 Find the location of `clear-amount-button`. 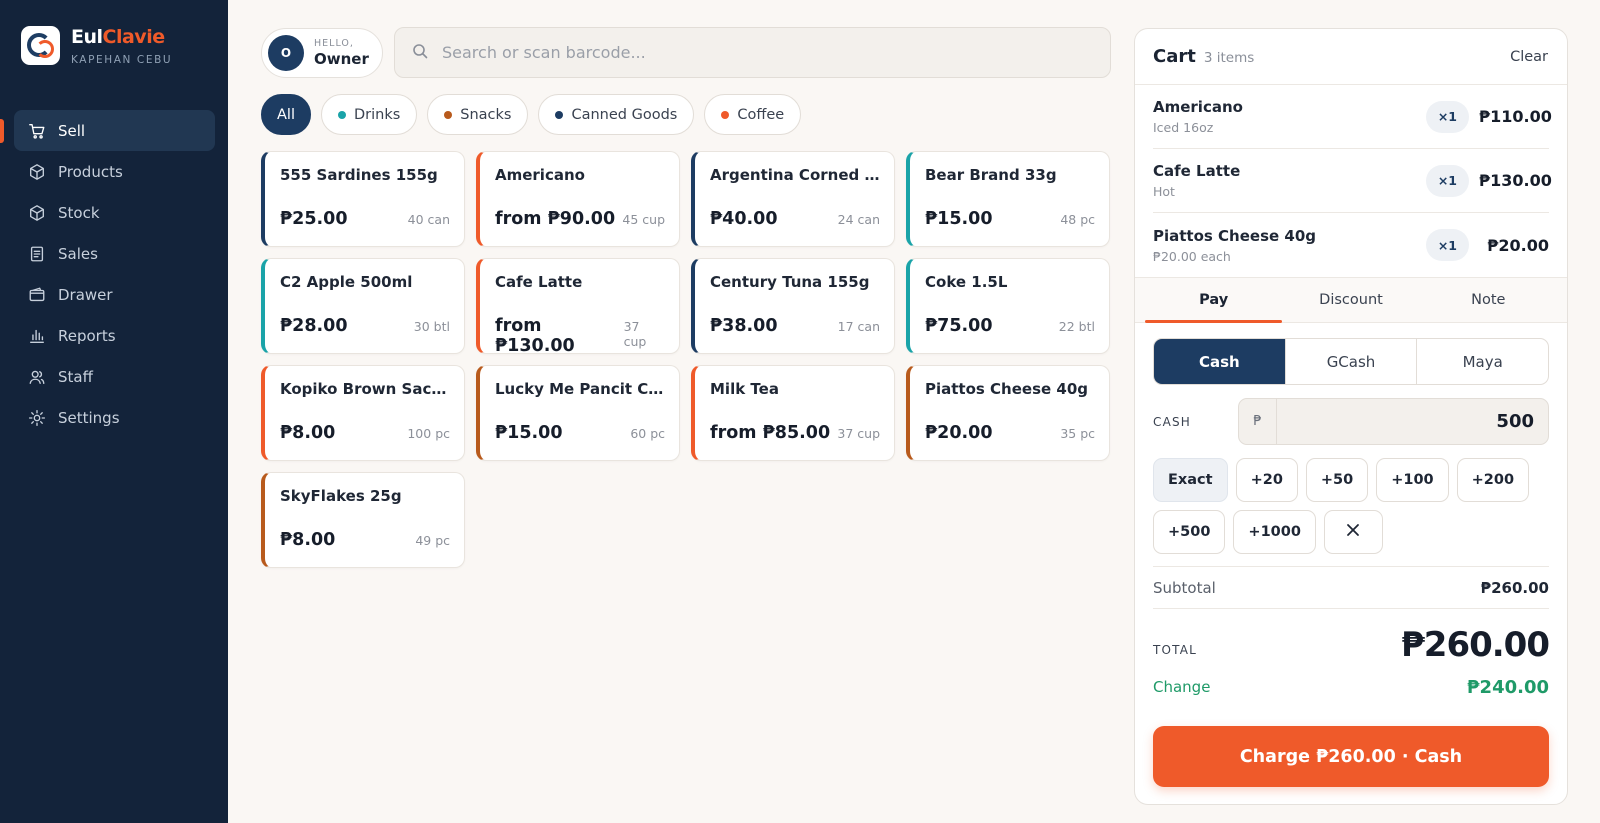

clear-amount-button is located at coordinates (1353, 532).